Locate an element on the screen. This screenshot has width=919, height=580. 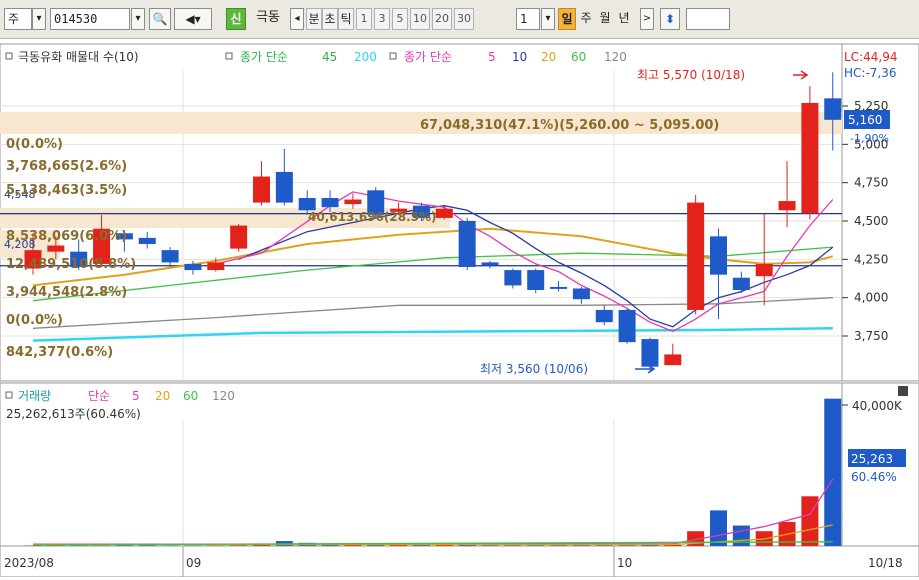
volume-profile-label: 8,538,069(6.0%) is located at coordinates (66, 236).